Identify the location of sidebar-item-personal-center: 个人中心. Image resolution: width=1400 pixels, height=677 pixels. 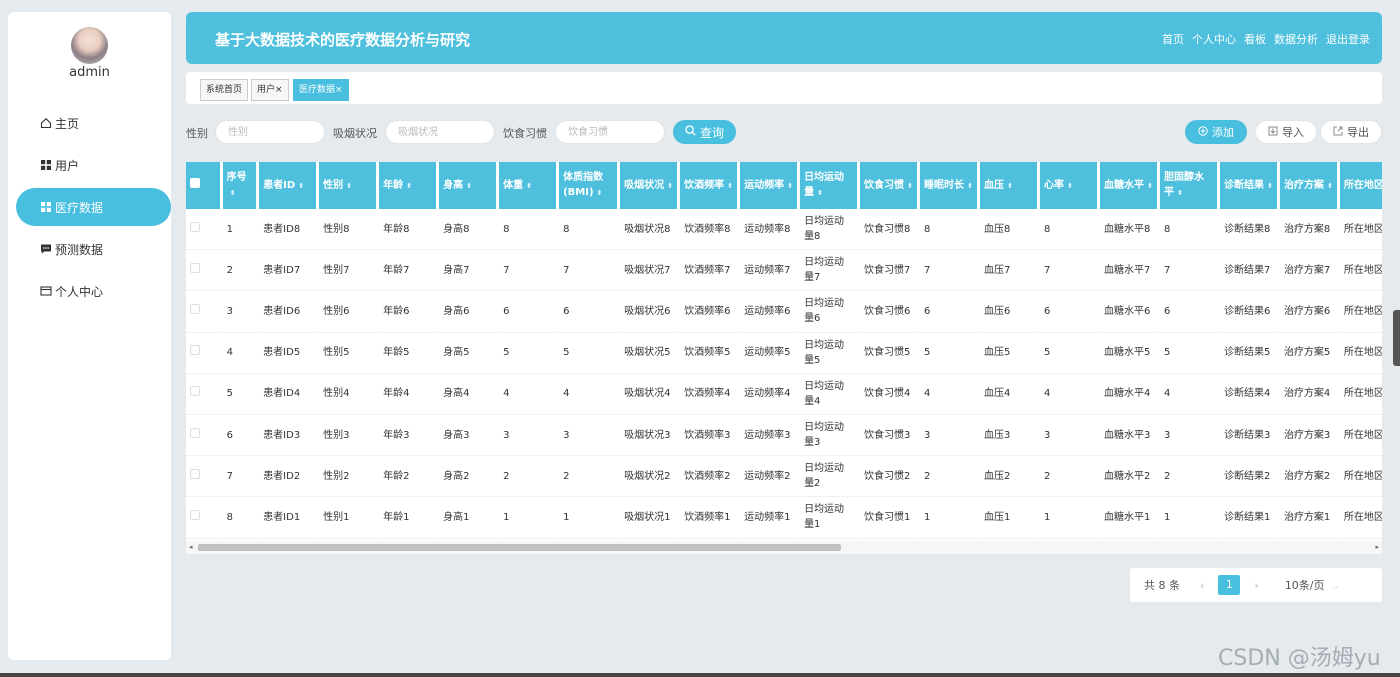
(93, 291).